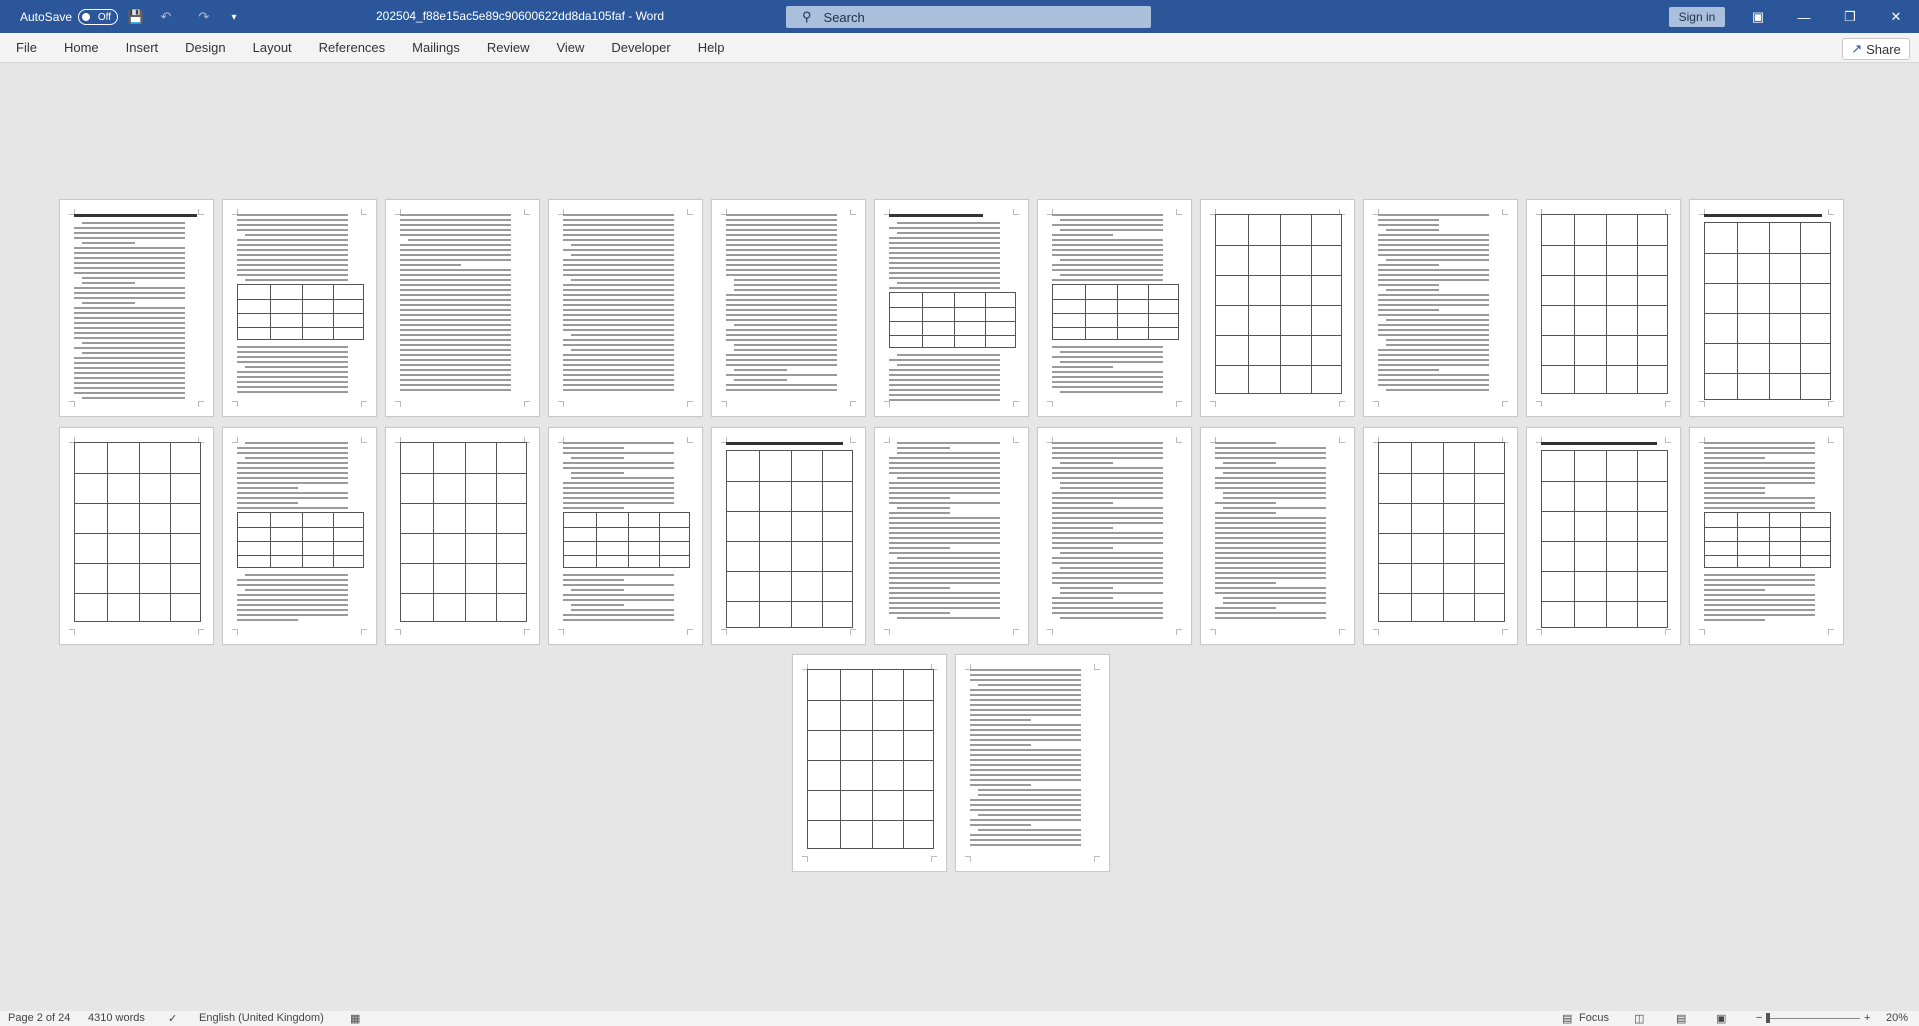 This screenshot has height=1026, width=1919. Describe the element at coordinates (1721, 1018) in the screenshot. I see `web-layout-icon: ▣` at that location.